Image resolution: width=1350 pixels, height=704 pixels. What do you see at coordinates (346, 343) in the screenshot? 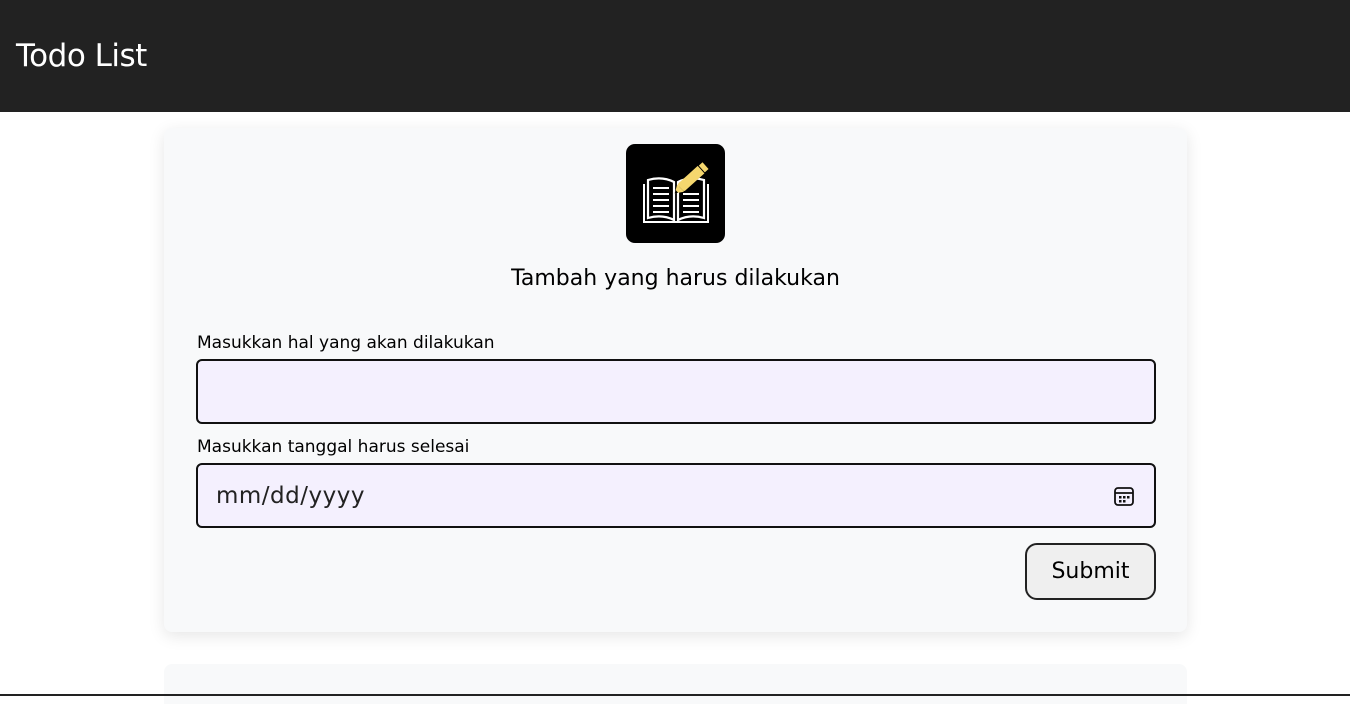
I see `todo-label: Masukkan hal yang akan dilakukan` at bounding box center [346, 343].